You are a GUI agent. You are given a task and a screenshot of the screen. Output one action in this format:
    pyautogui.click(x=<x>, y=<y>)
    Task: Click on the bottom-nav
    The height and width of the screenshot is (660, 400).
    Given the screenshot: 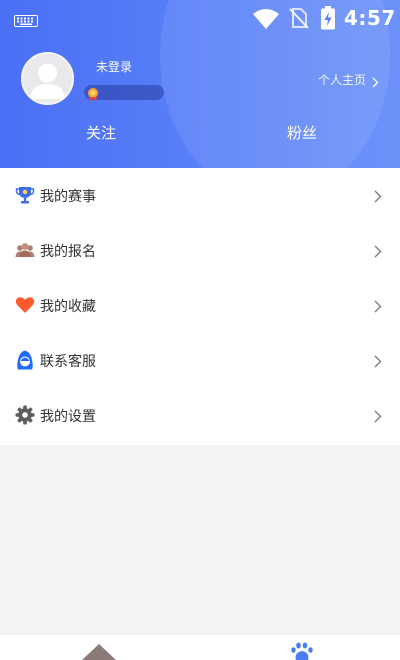 What is the action you would take?
    pyautogui.click(x=200, y=647)
    